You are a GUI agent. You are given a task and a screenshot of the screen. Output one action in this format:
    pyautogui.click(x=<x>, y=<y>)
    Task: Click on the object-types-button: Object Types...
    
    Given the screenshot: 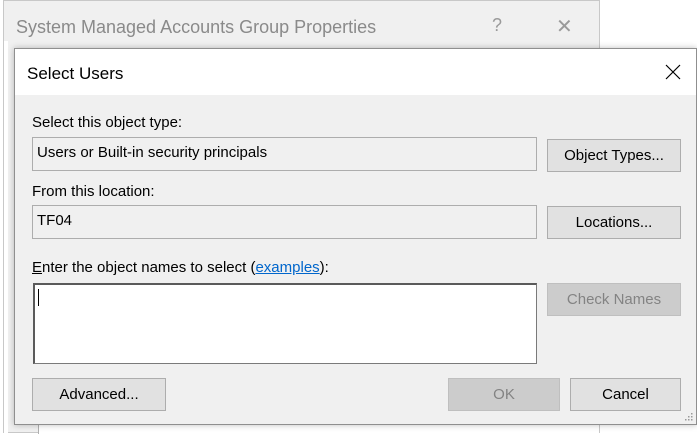 What is the action you would take?
    pyautogui.click(x=614, y=155)
    